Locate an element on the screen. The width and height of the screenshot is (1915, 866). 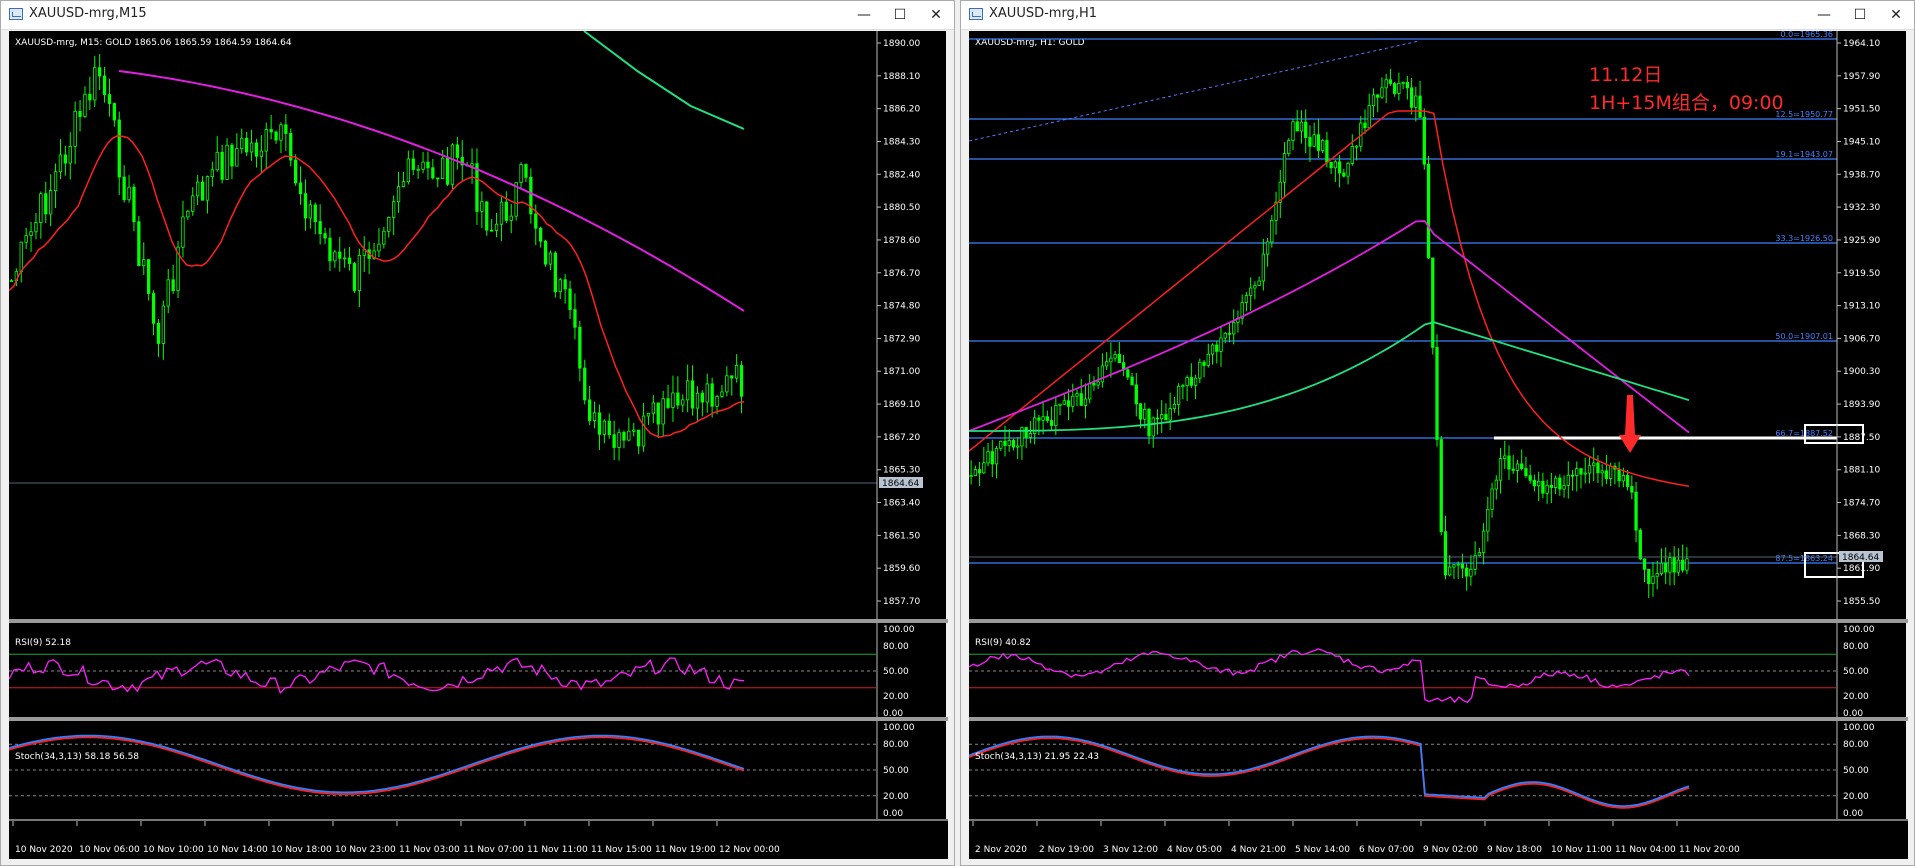
time-tick-label: 9 Nov 18:00 is located at coordinates (1514, 850).